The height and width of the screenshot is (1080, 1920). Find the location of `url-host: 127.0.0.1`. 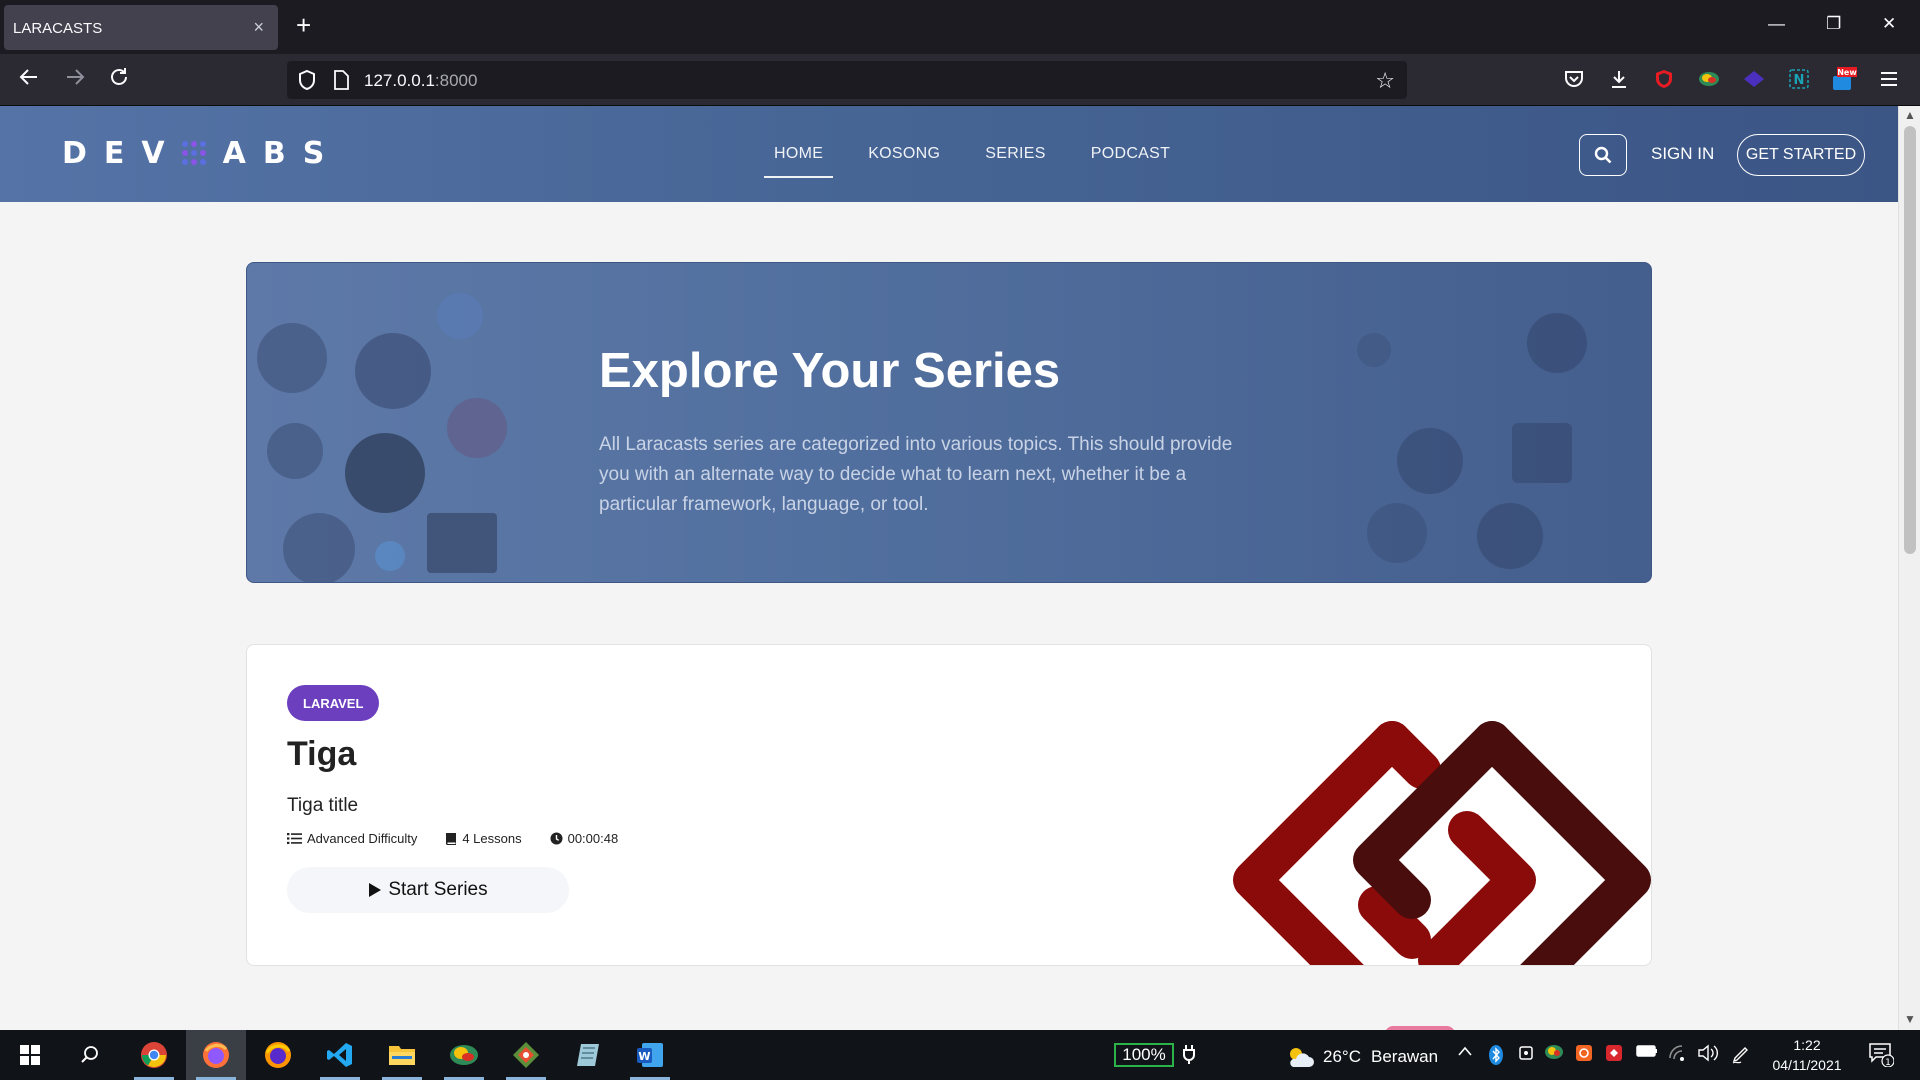

url-host: 127.0.0.1 is located at coordinates (399, 80).